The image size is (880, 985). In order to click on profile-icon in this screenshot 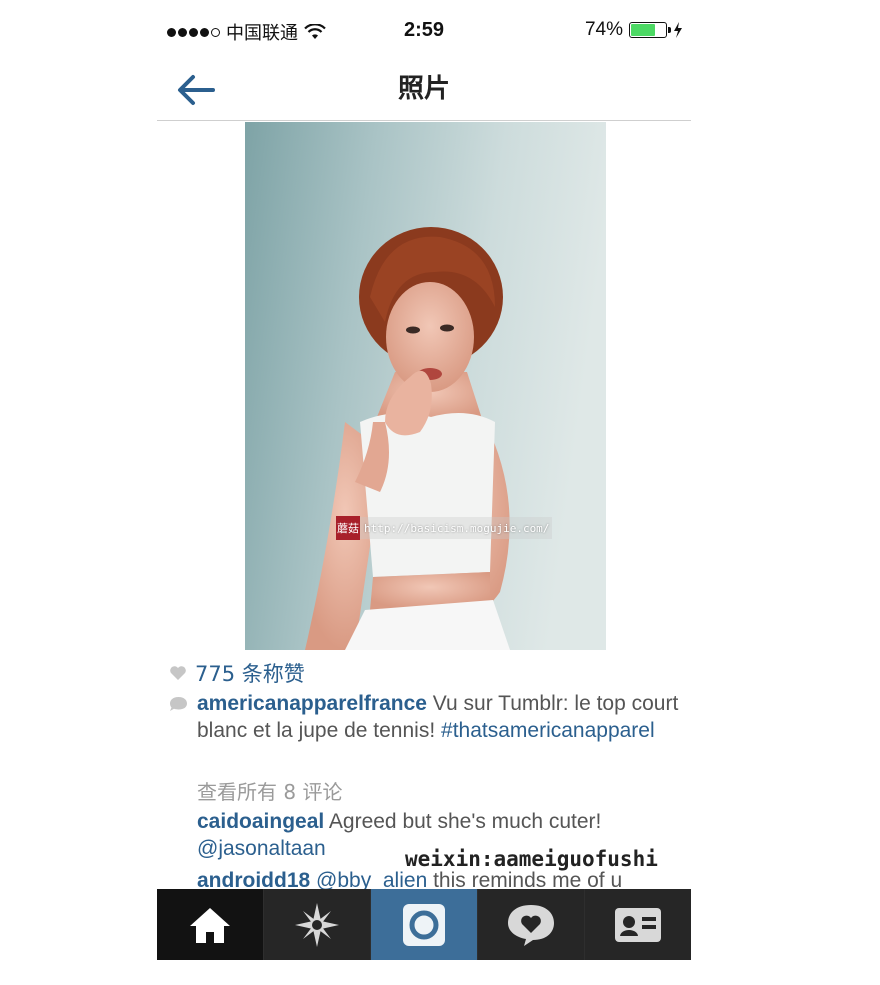, I will do `click(638, 924)`.